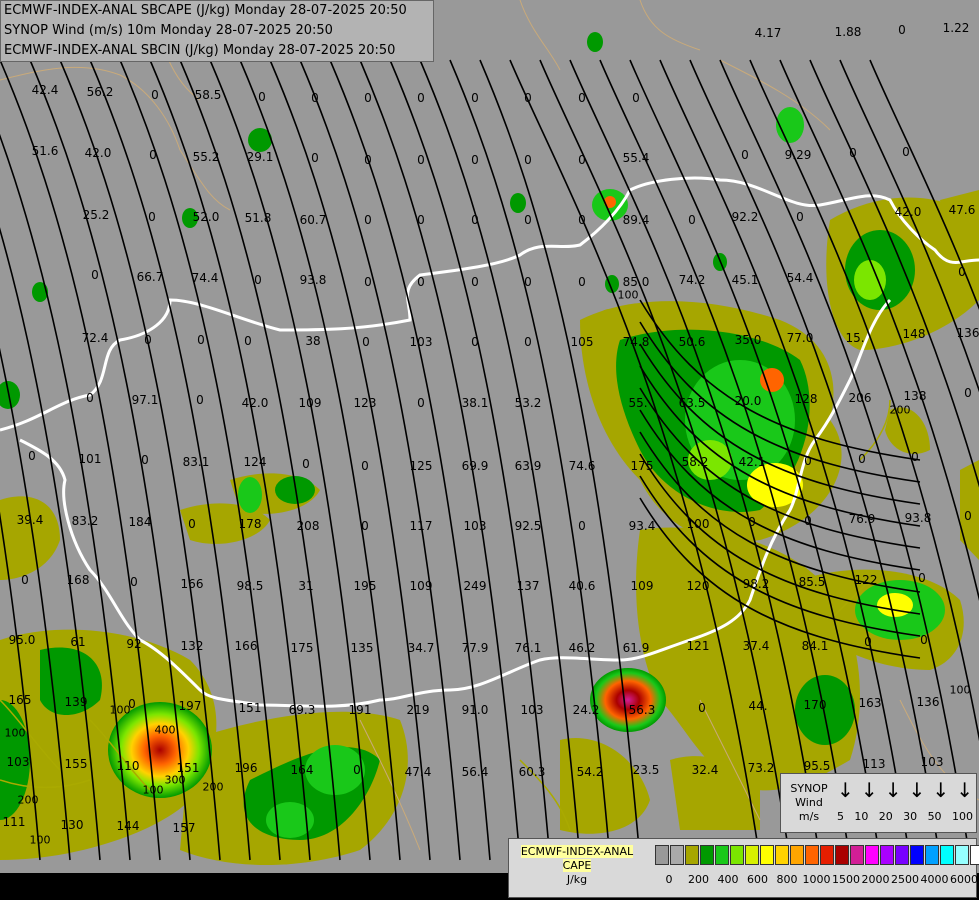  Describe the element at coordinates (745, 217) in the screenshot. I see `cape-value-label: 92.2` at that location.